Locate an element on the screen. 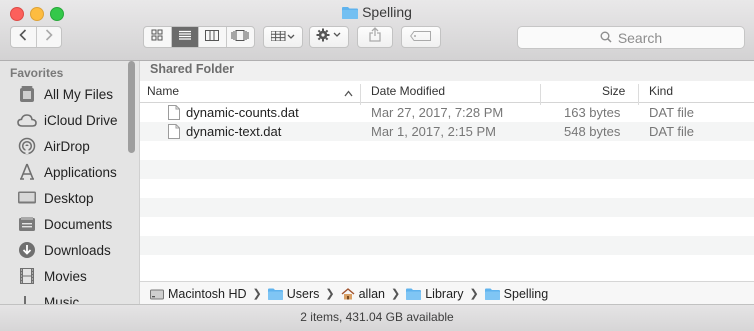 This screenshot has height=331, width=754. chevron-up-icon is located at coordinates (348, 93).